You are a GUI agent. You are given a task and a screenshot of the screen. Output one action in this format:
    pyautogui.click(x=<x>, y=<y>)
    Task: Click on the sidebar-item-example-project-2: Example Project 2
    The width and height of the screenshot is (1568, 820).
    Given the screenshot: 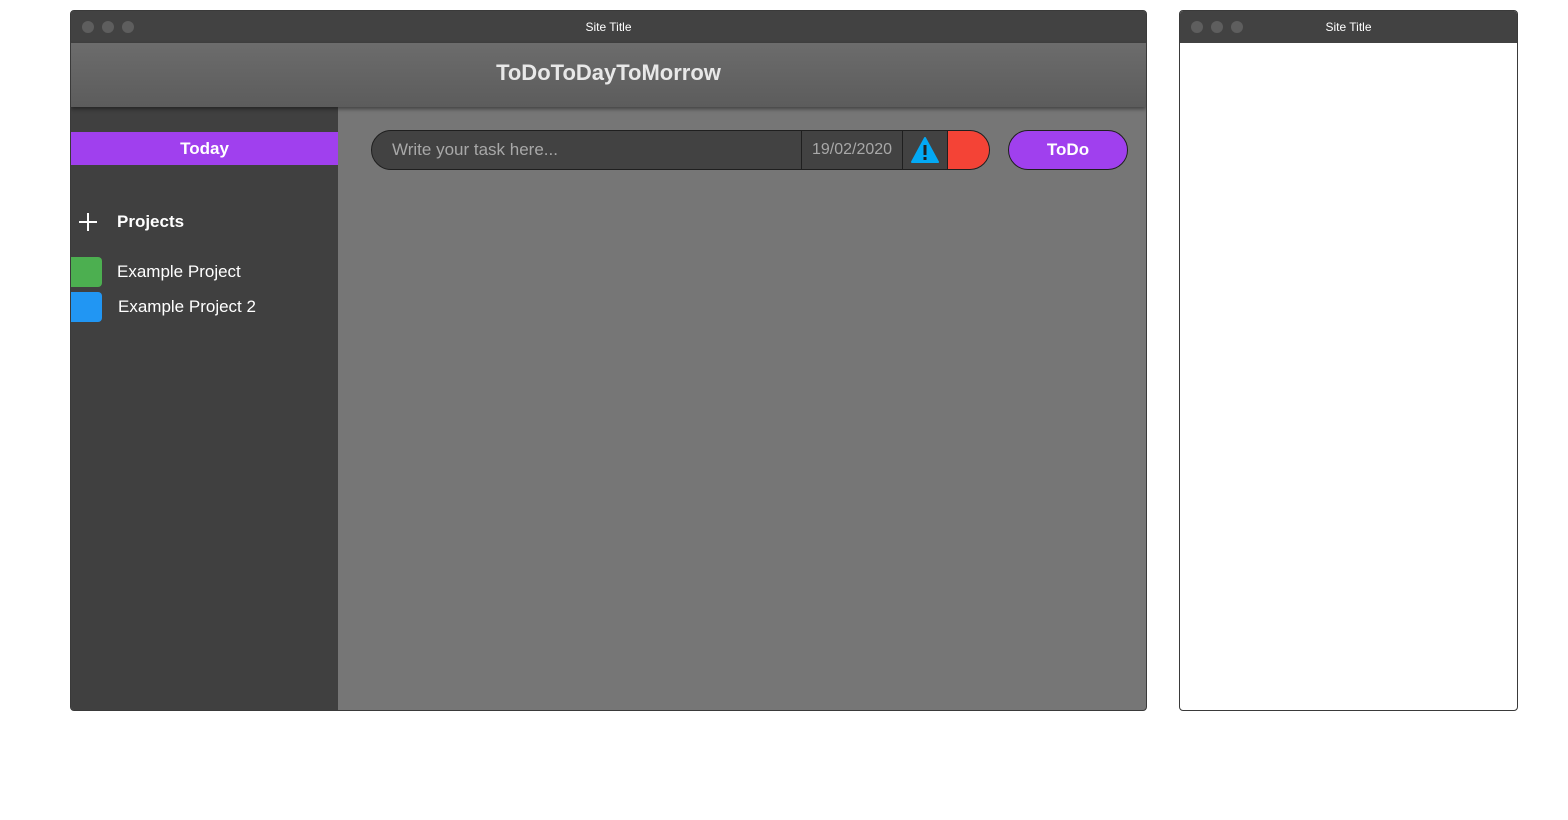 What is the action you would take?
    pyautogui.click(x=204, y=307)
    